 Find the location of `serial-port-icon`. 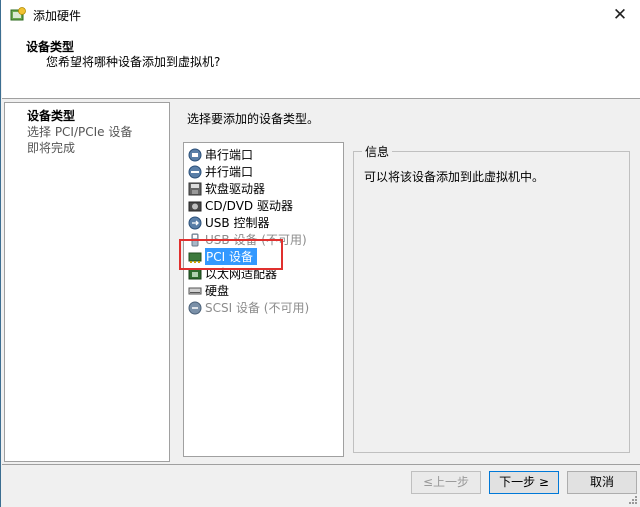

serial-port-icon is located at coordinates (195, 154).